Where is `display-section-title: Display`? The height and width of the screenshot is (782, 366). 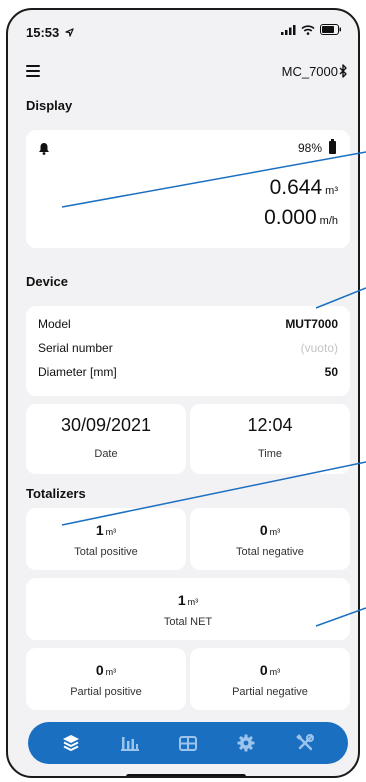
display-section-title: Display is located at coordinates (49, 105).